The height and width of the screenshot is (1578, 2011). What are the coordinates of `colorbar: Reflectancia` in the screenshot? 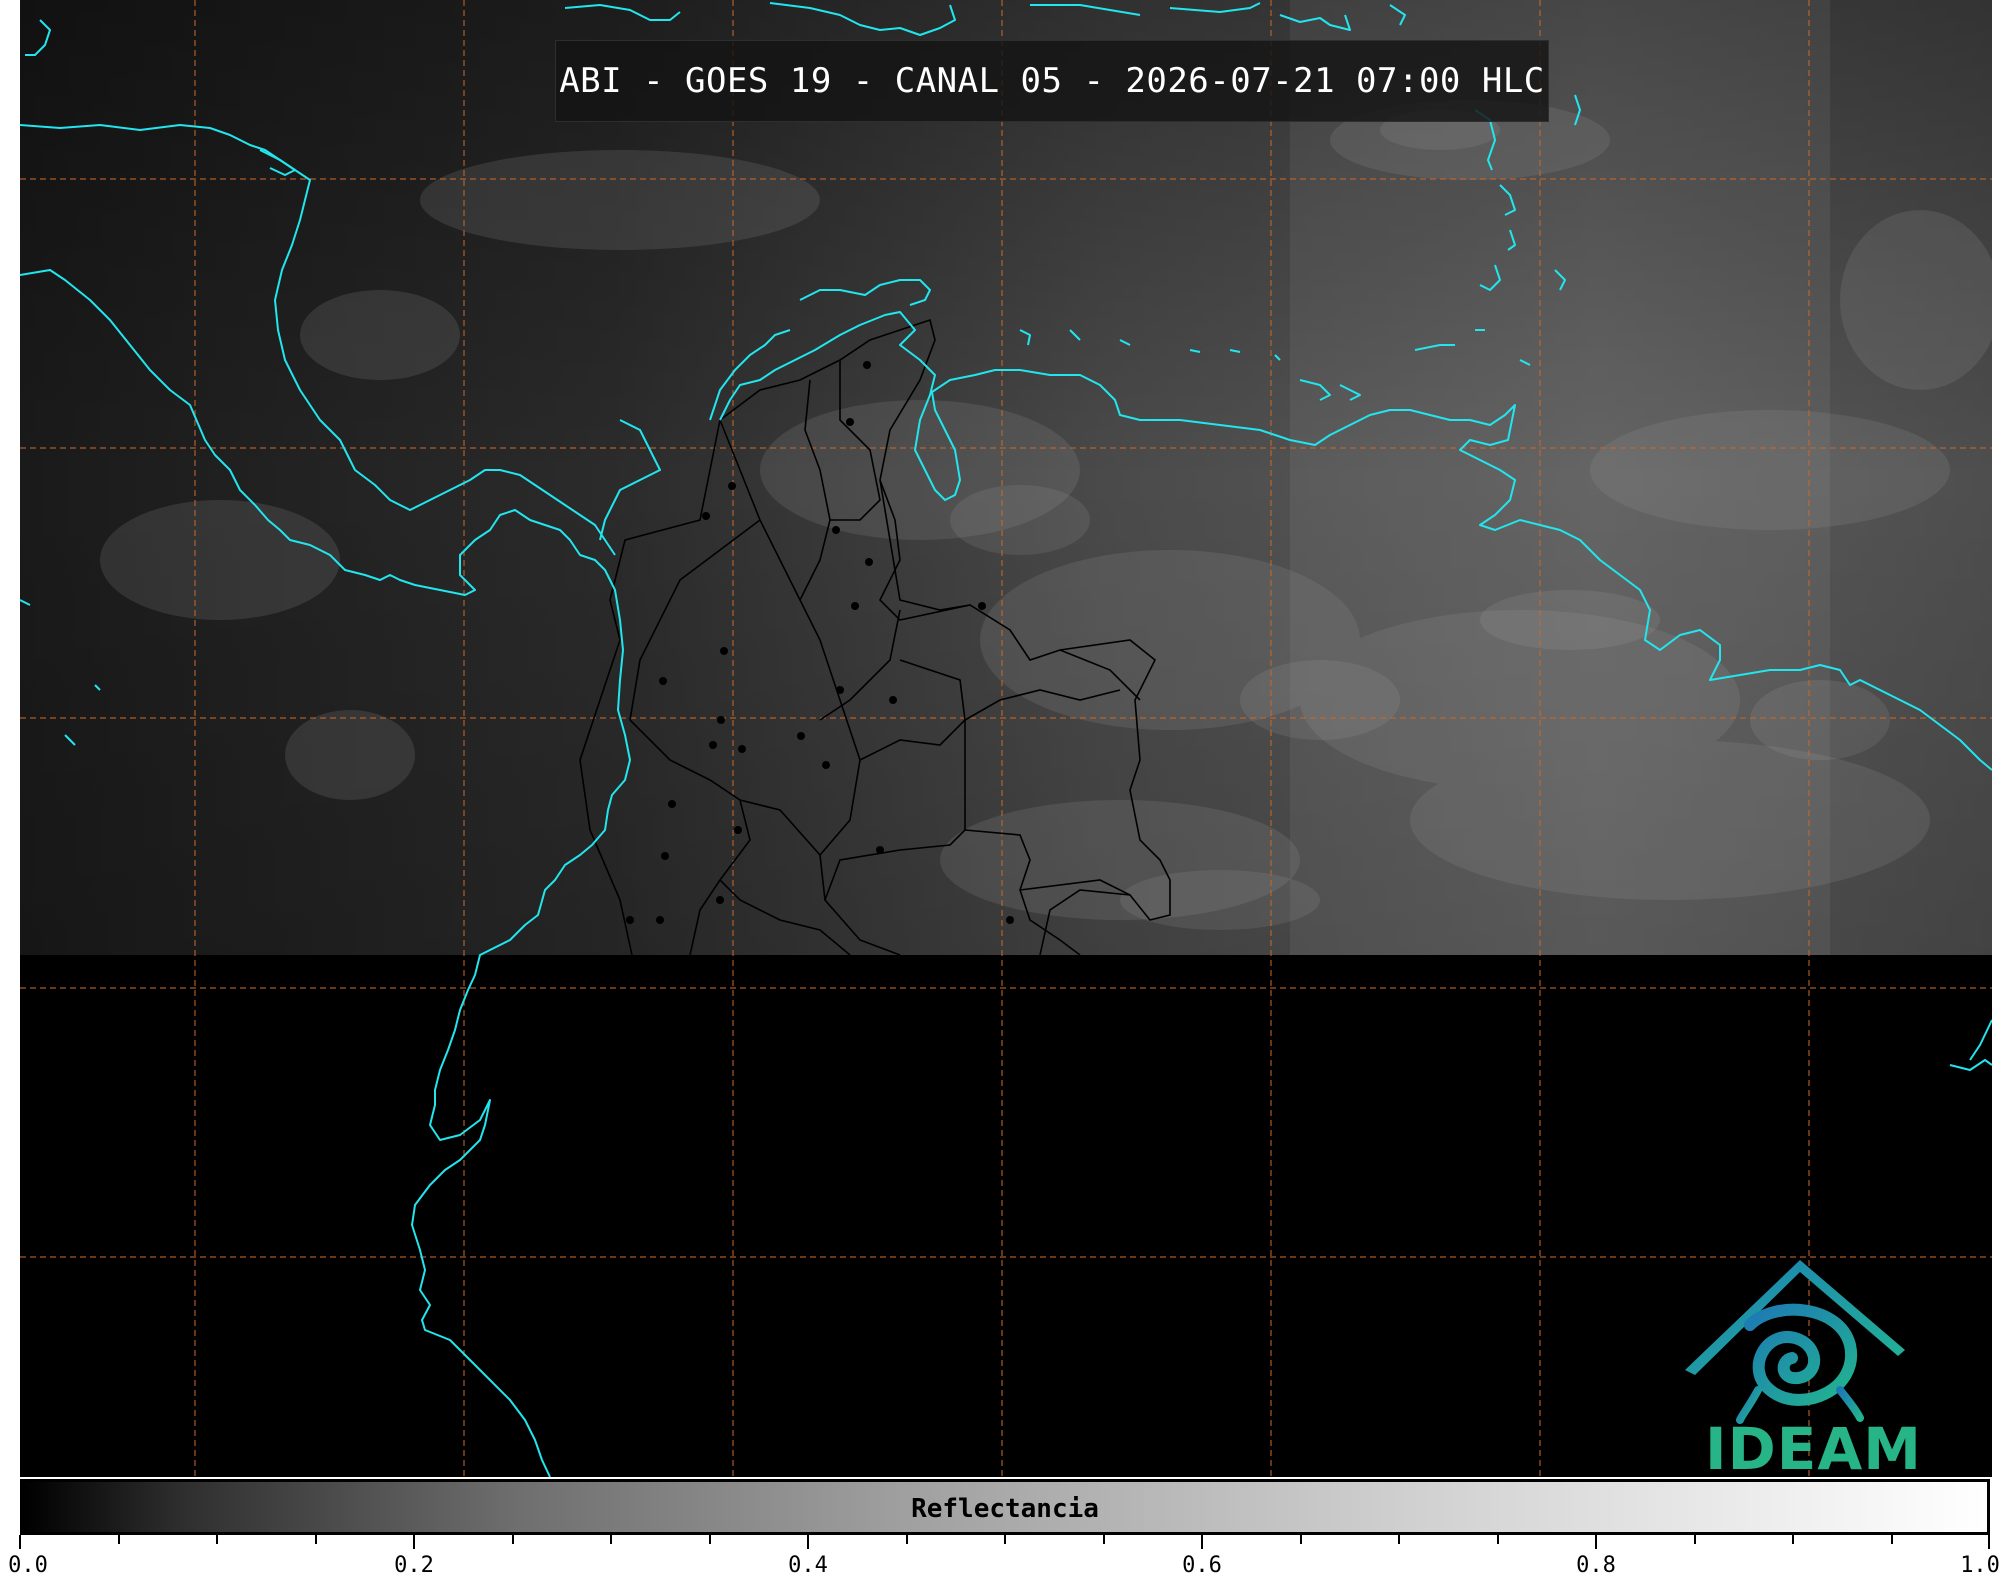 It's located at (1005, 1507).